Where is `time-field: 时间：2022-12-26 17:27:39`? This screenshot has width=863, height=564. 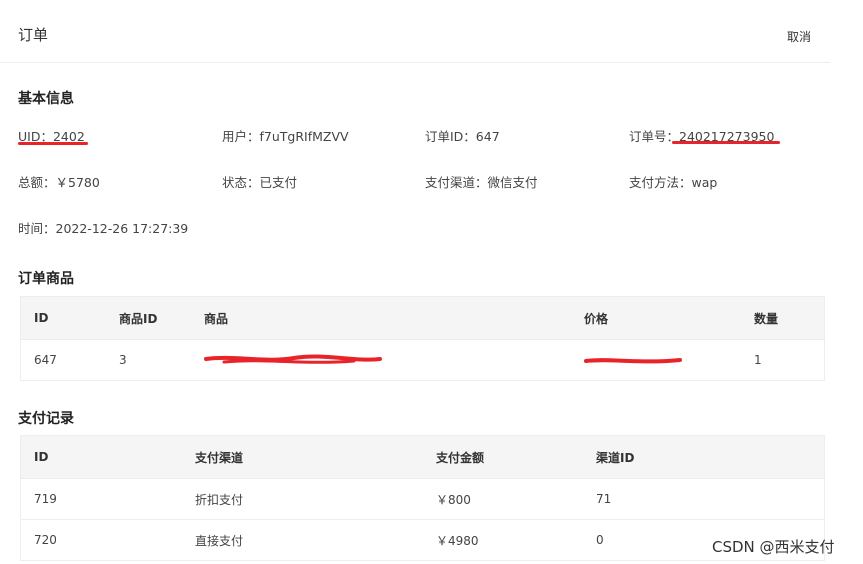
time-field: 时间：2022-12-26 17:27:39 is located at coordinates (103, 228).